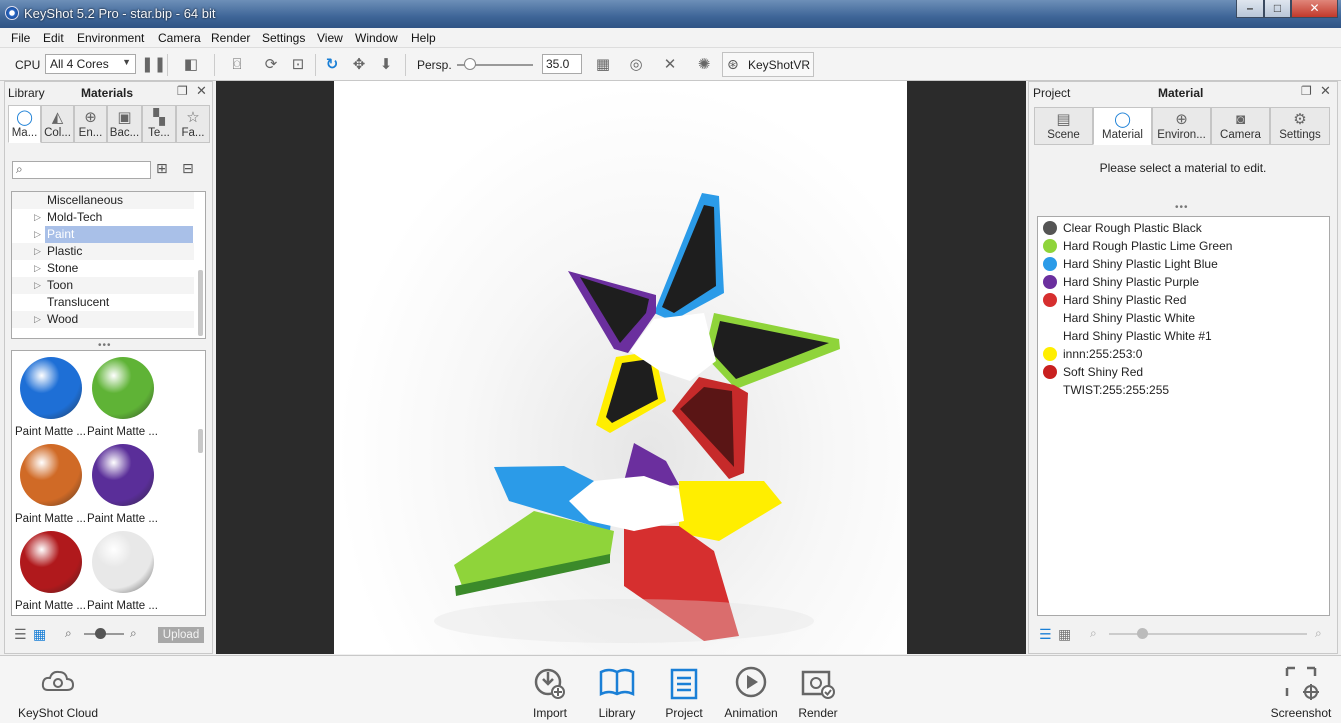 This screenshot has width=1341, height=723. What do you see at coordinates (1137, 246) in the screenshot?
I see `material-list-item: Hard Rough Plastic Lime Green` at bounding box center [1137, 246].